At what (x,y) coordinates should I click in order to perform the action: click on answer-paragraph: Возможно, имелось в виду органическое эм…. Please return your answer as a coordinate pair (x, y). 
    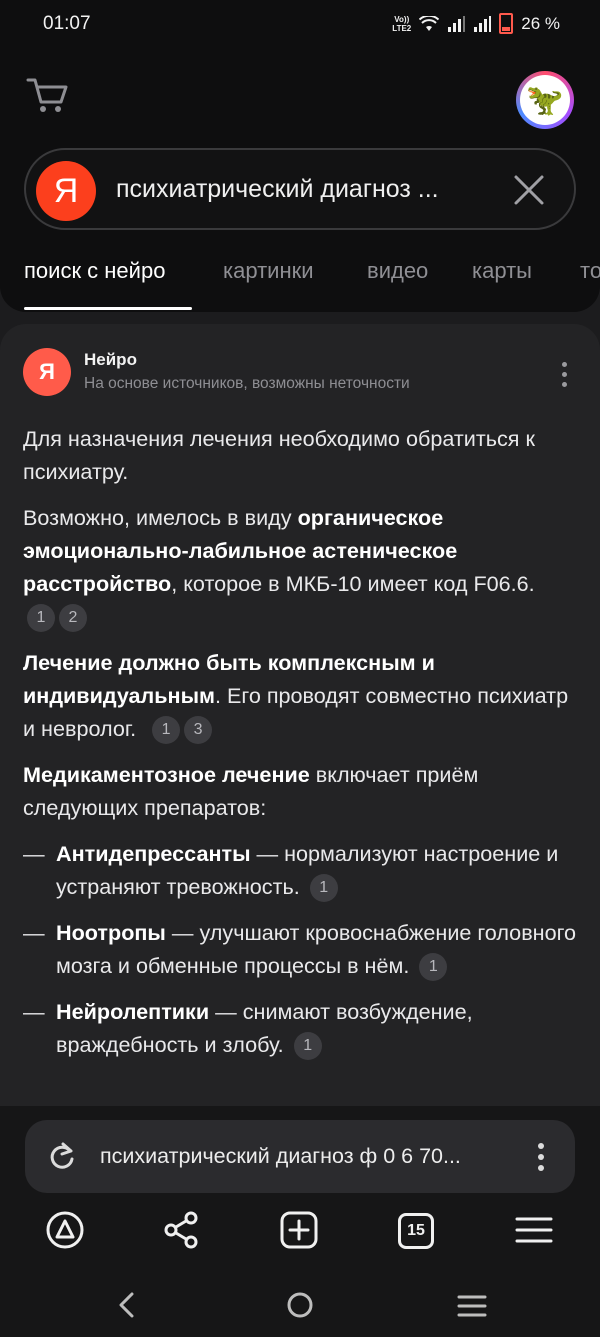
    Looking at the image, I should click on (300, 567).